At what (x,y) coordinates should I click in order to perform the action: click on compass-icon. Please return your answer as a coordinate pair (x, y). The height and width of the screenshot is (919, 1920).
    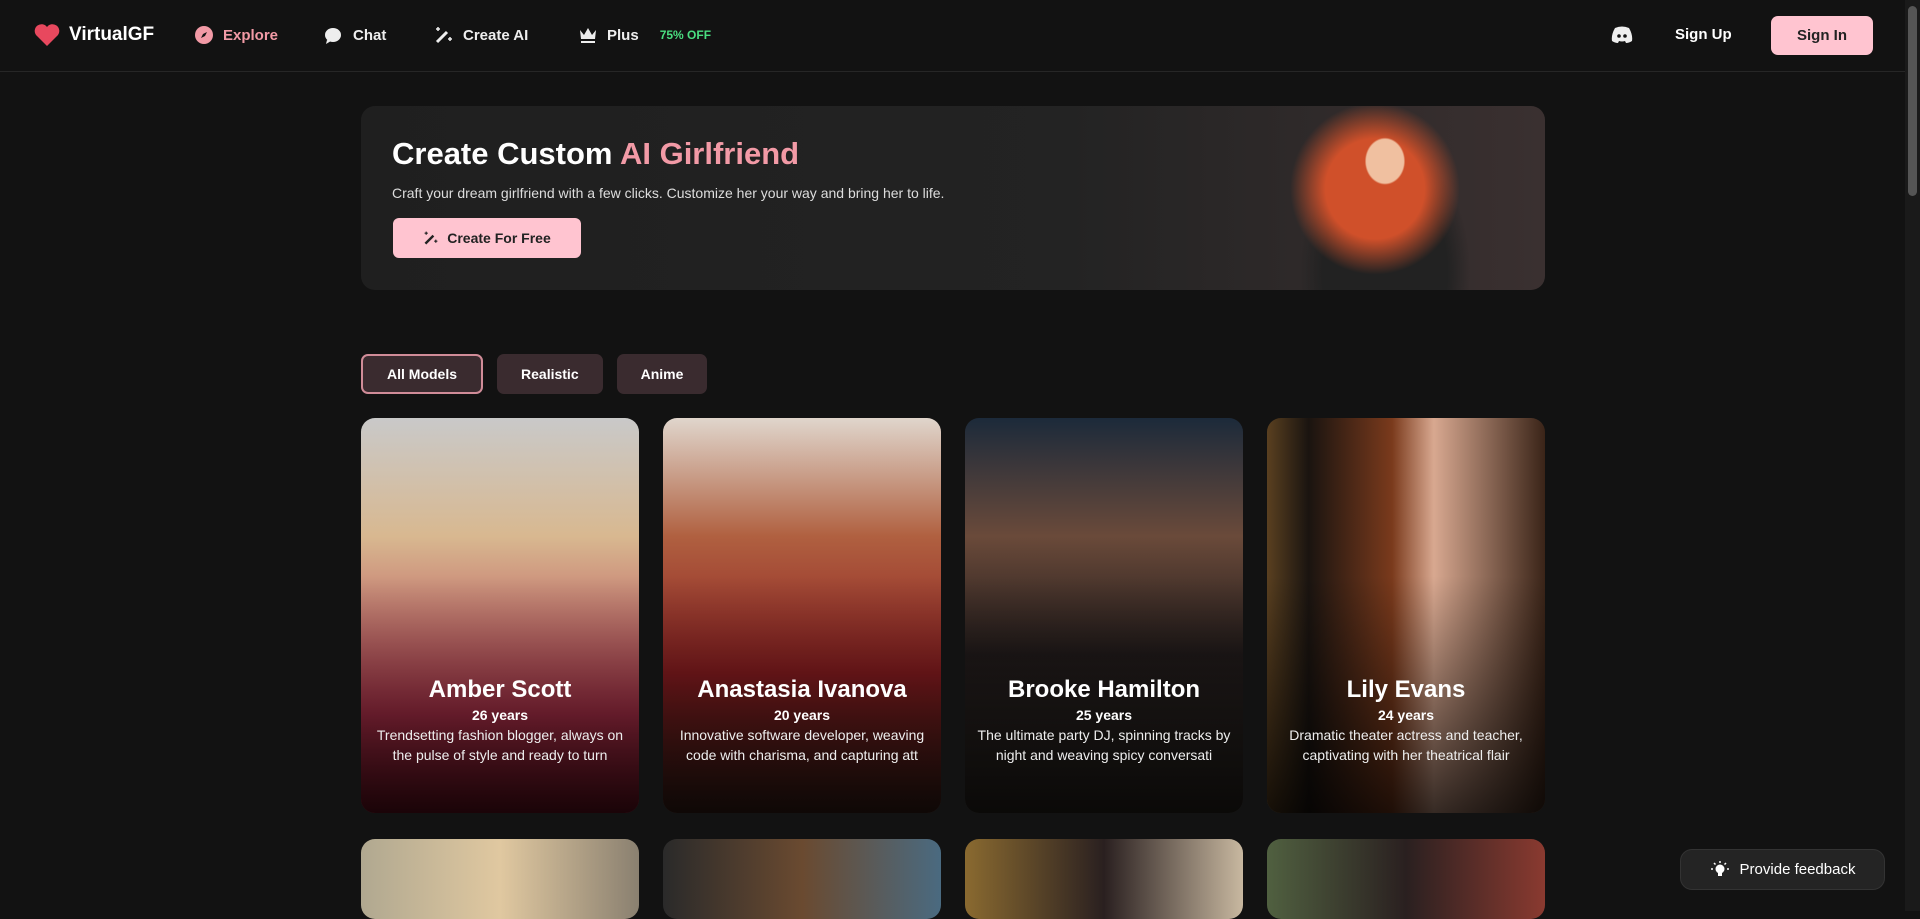
    Looking at the image, I should click on (204, 35).